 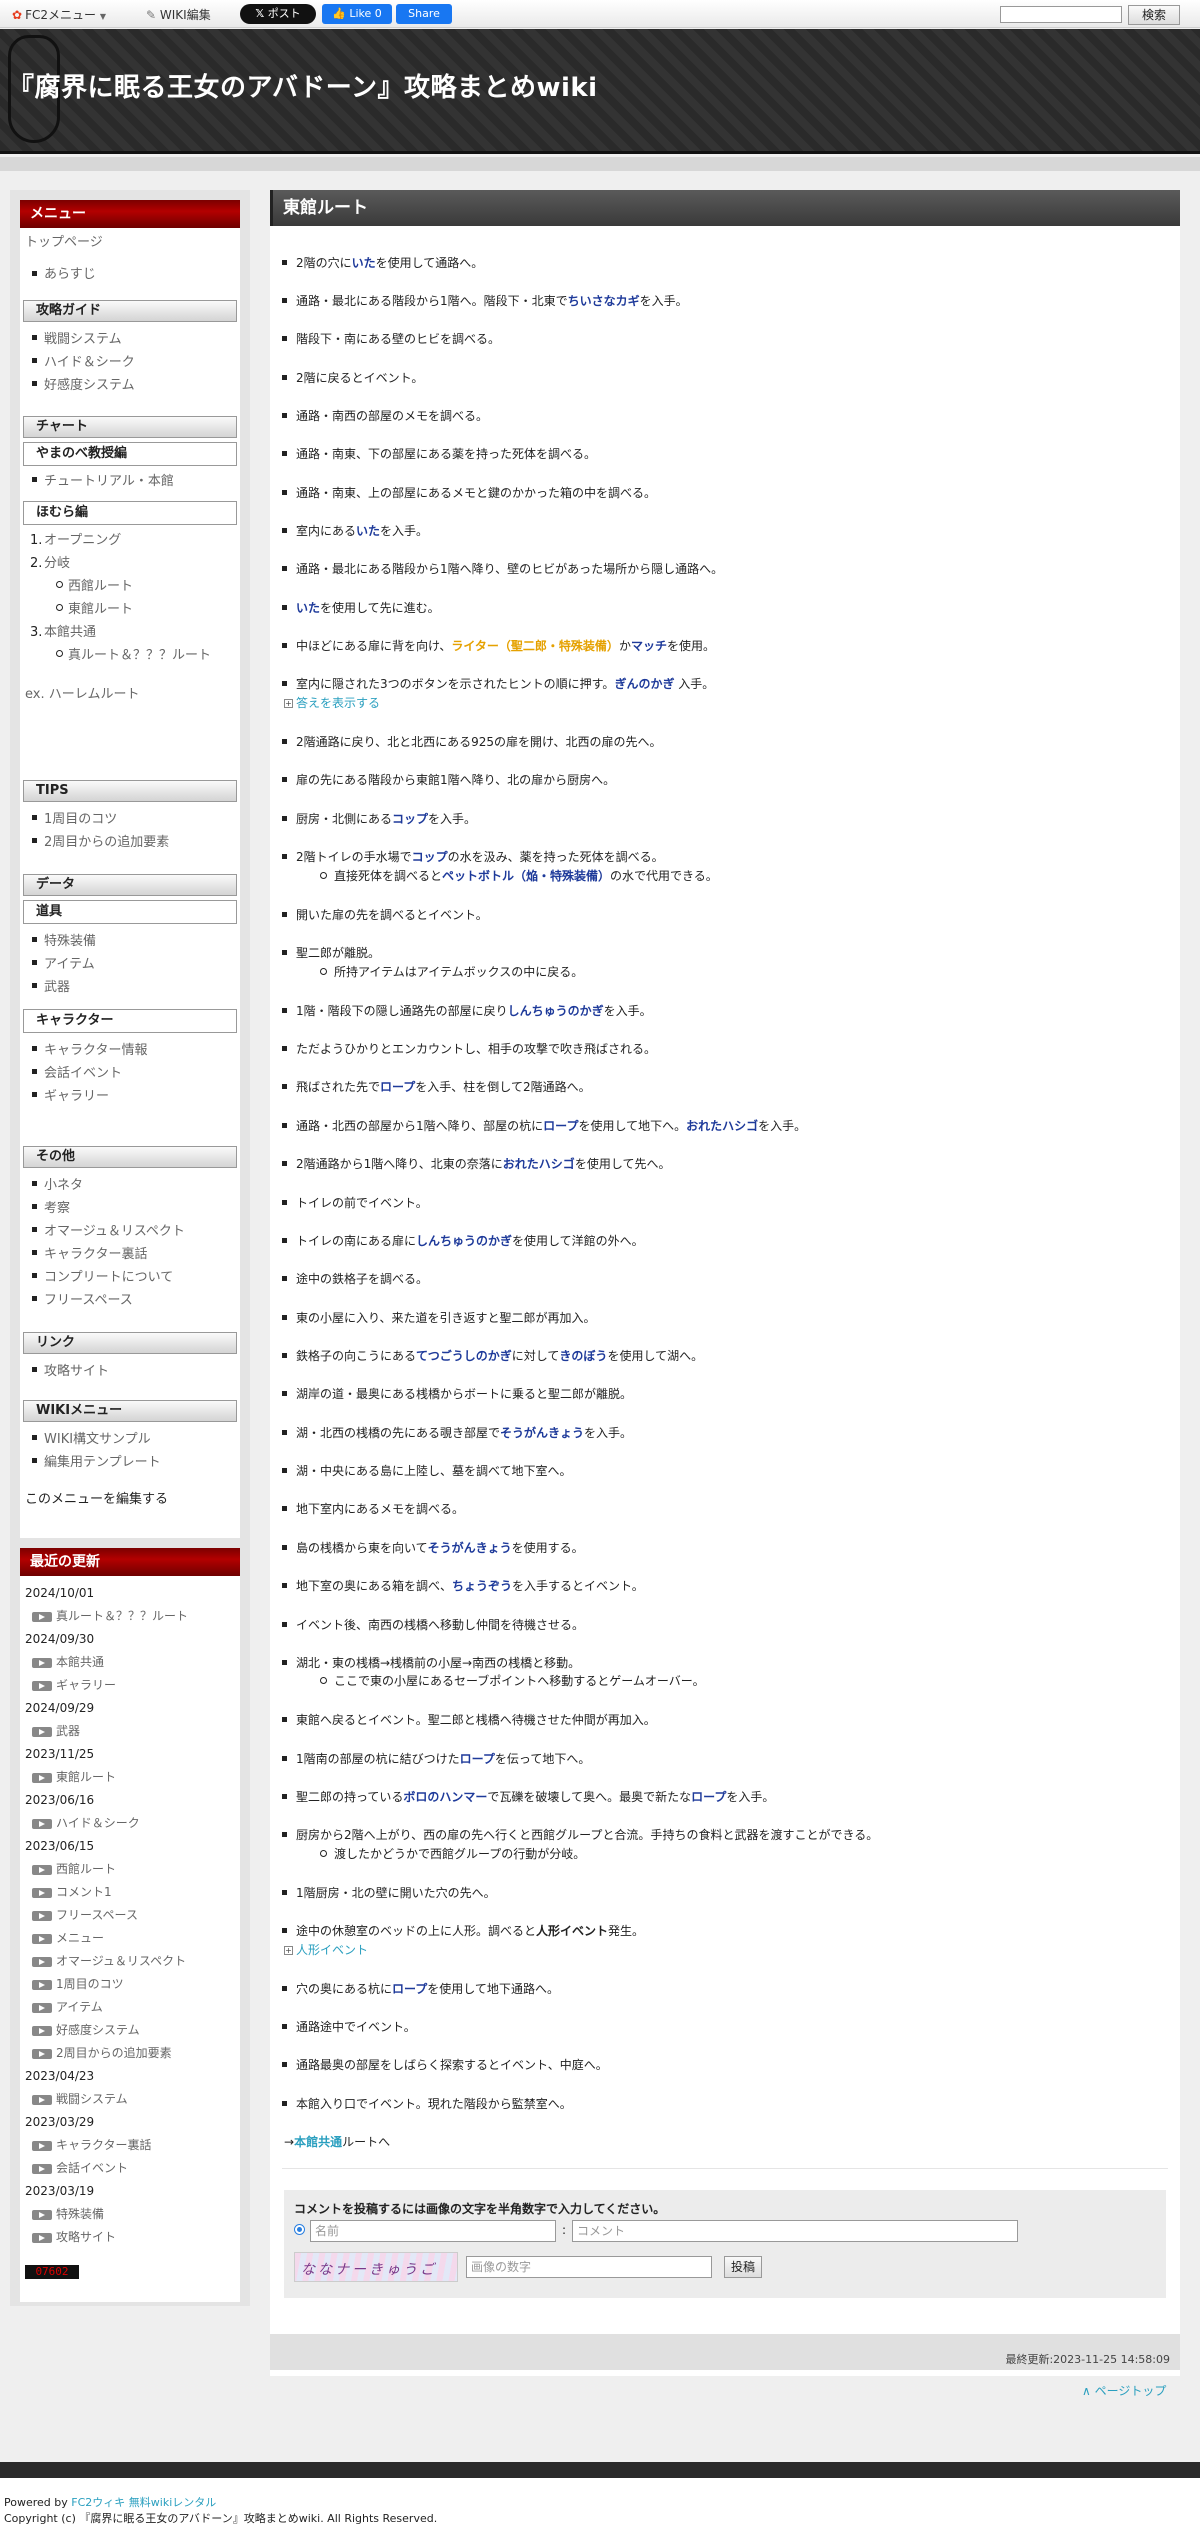 What do you see at coordinates (130, 1208) in the screenshot?
I see `sidebar-item-analysis: 考察` at bounding box center [130, 1208].